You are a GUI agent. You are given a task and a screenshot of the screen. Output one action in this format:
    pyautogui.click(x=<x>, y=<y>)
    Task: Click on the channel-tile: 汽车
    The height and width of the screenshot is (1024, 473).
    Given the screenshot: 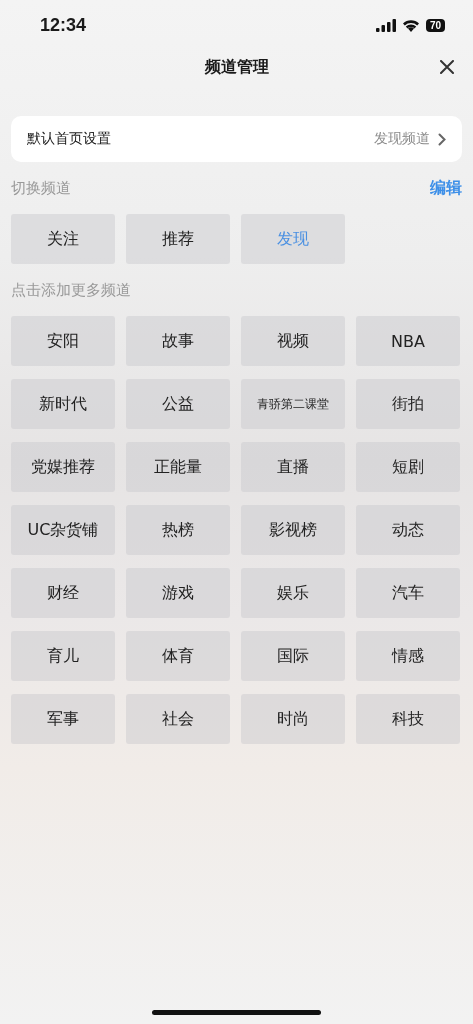 What is the action you would take?
    pyautogui.click(x=408, y=593)
    